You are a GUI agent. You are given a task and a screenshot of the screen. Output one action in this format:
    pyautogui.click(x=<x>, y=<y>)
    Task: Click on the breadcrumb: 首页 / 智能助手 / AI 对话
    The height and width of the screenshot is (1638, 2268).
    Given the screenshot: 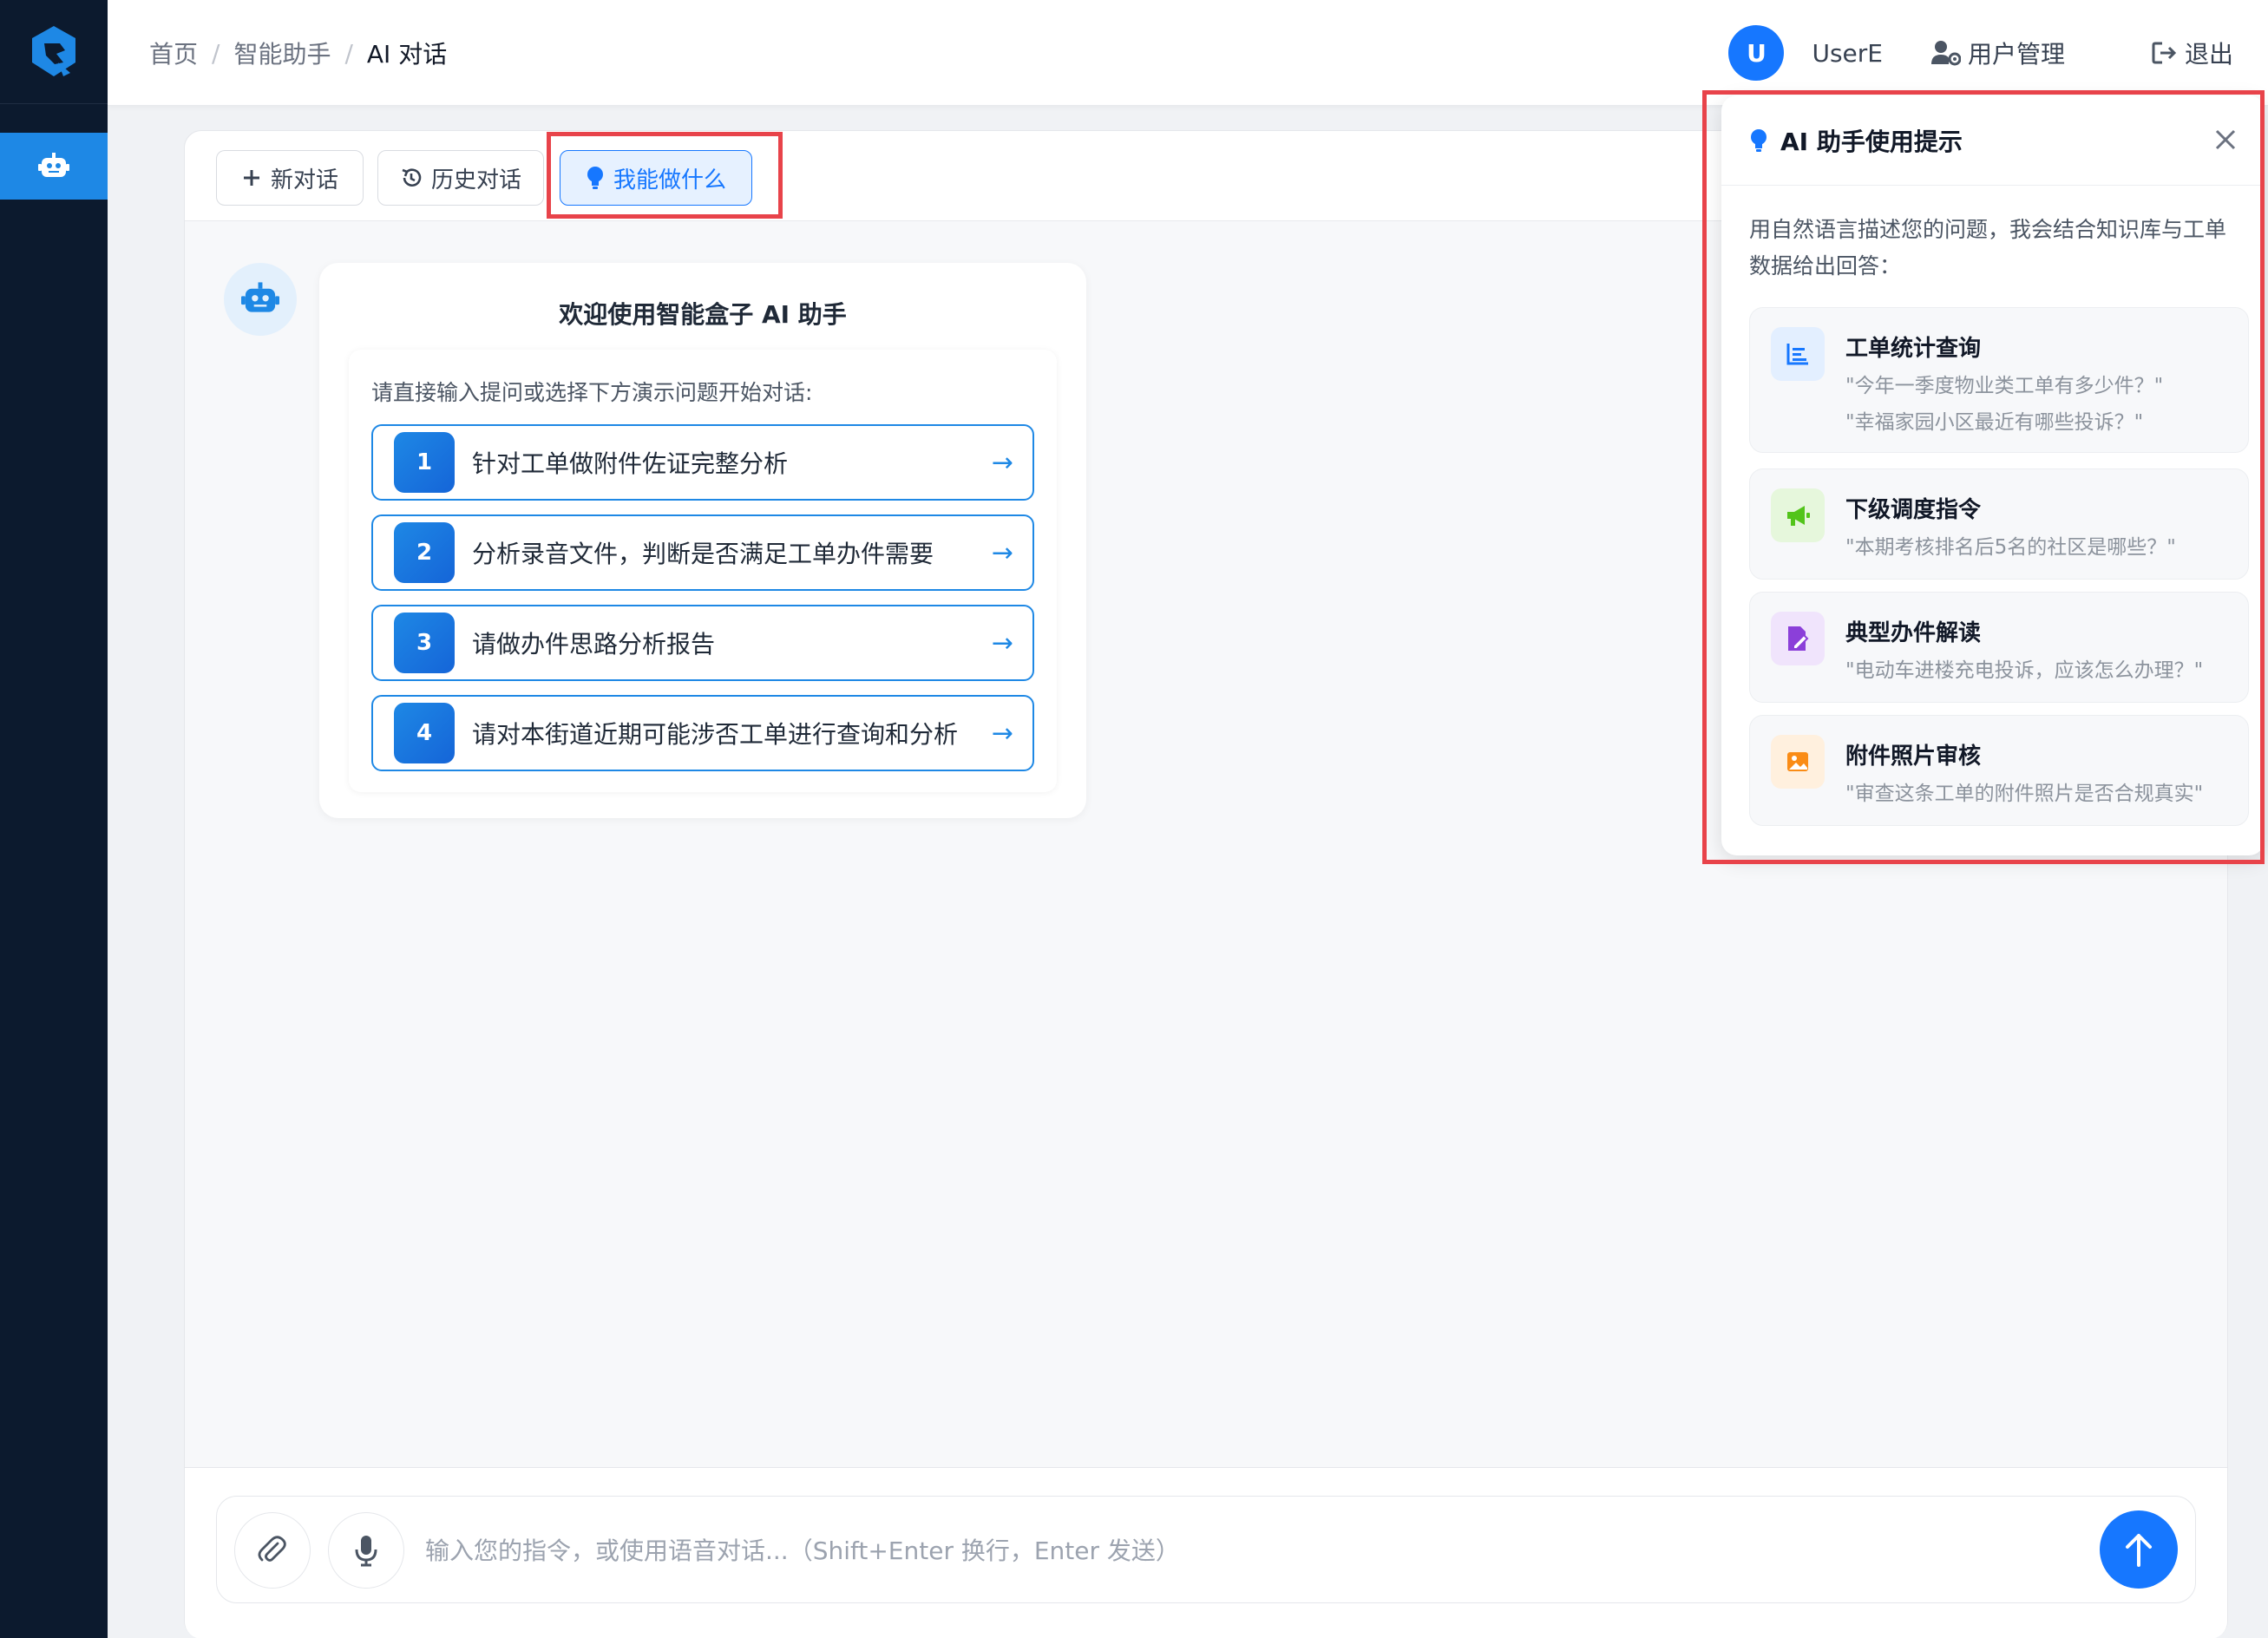 What is the action you would take?
    pyautogui.click(x=298, y=53)
    